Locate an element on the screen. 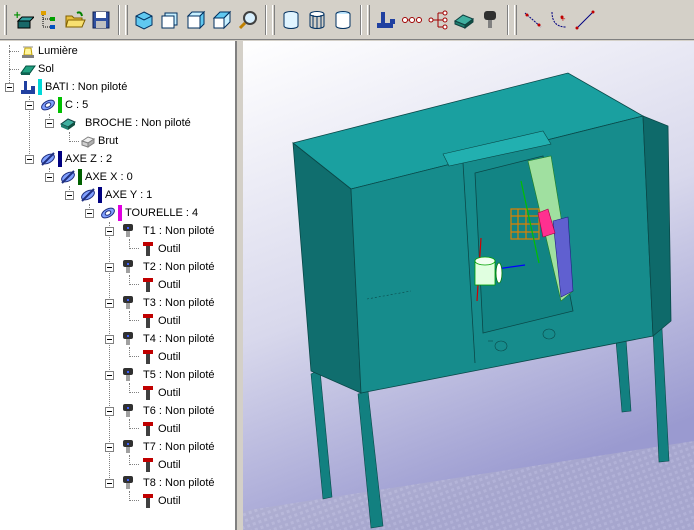 The image size is (694, 530). tree-item-axe-x: AXE X : 0 is located at coordinates (96, 177).